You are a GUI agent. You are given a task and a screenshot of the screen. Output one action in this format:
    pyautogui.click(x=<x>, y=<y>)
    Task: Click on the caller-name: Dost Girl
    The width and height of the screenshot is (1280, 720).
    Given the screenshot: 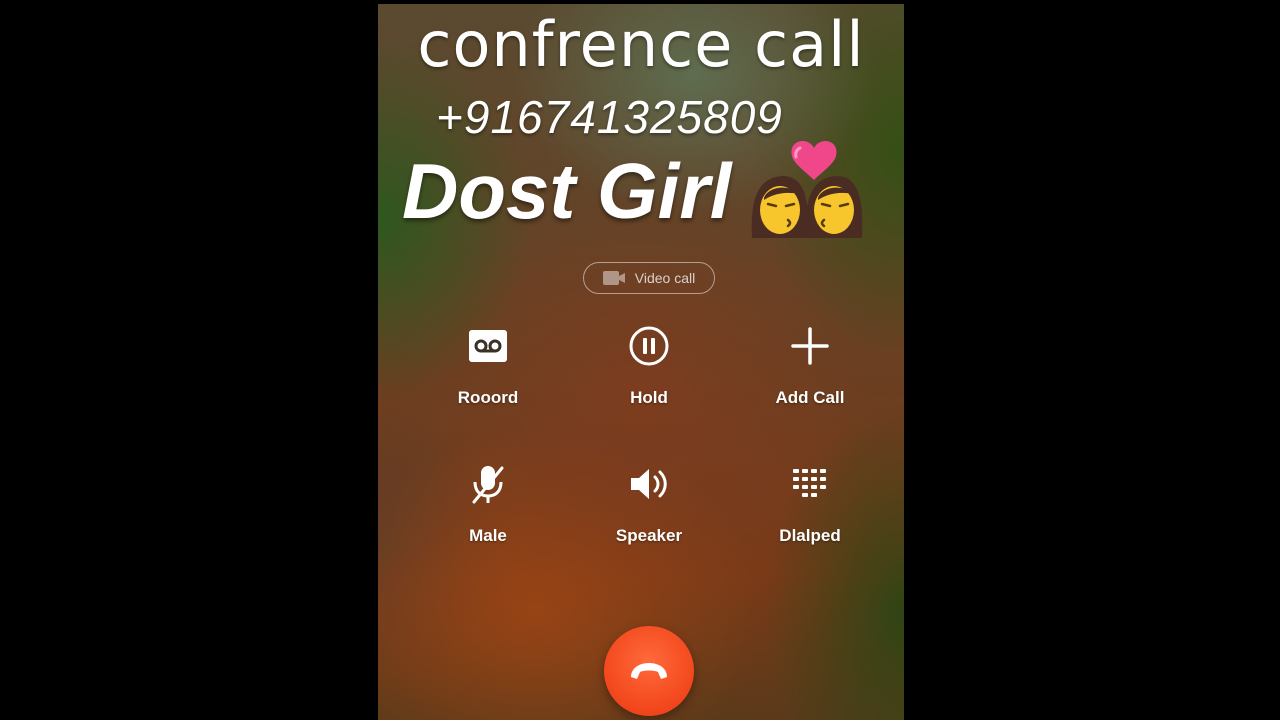 What is the action you would take?
    pyautogui.click(x=567, y=191)
    